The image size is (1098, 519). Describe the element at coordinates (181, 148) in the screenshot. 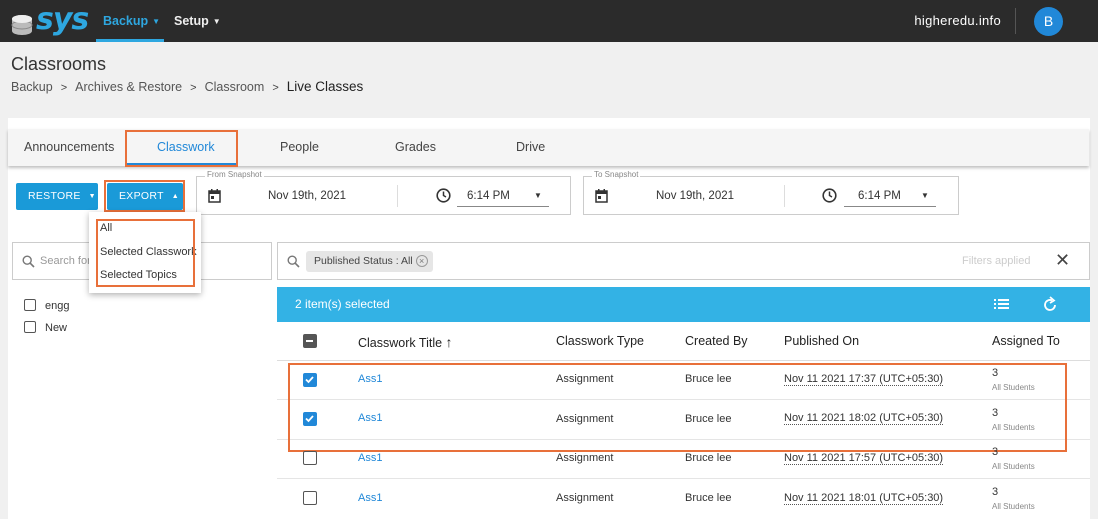

I see `classwork-tab-highlight` at that location.